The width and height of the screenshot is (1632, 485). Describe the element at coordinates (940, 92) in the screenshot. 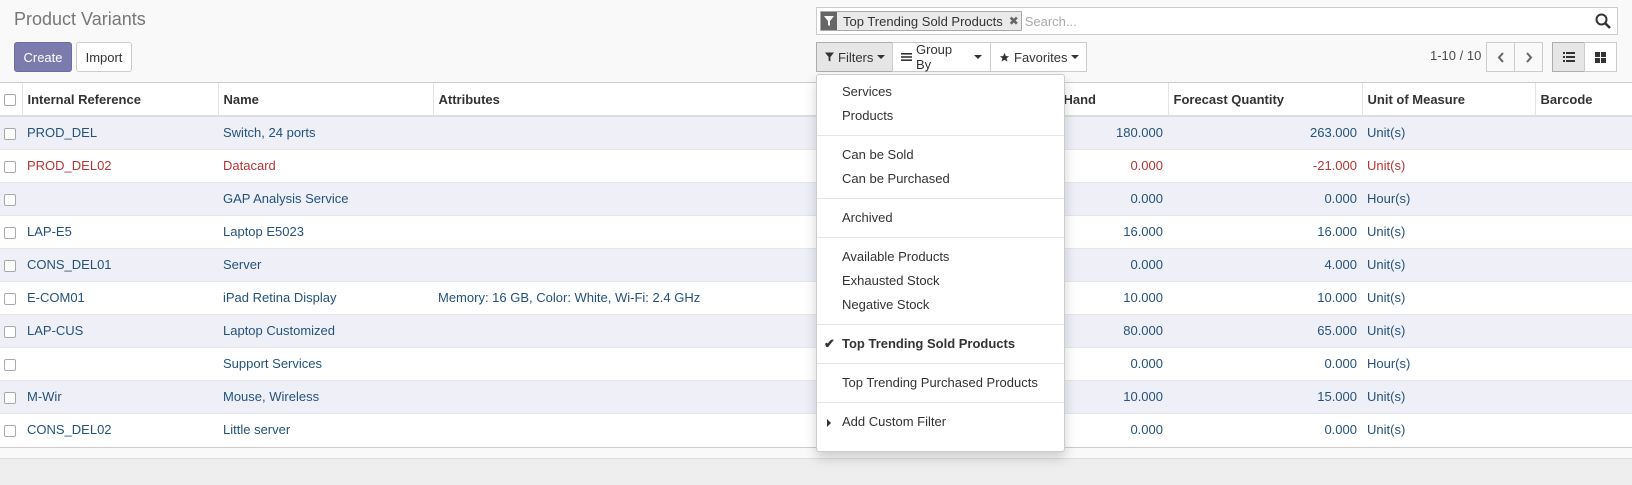

I see `filter-services: Services` at that location.